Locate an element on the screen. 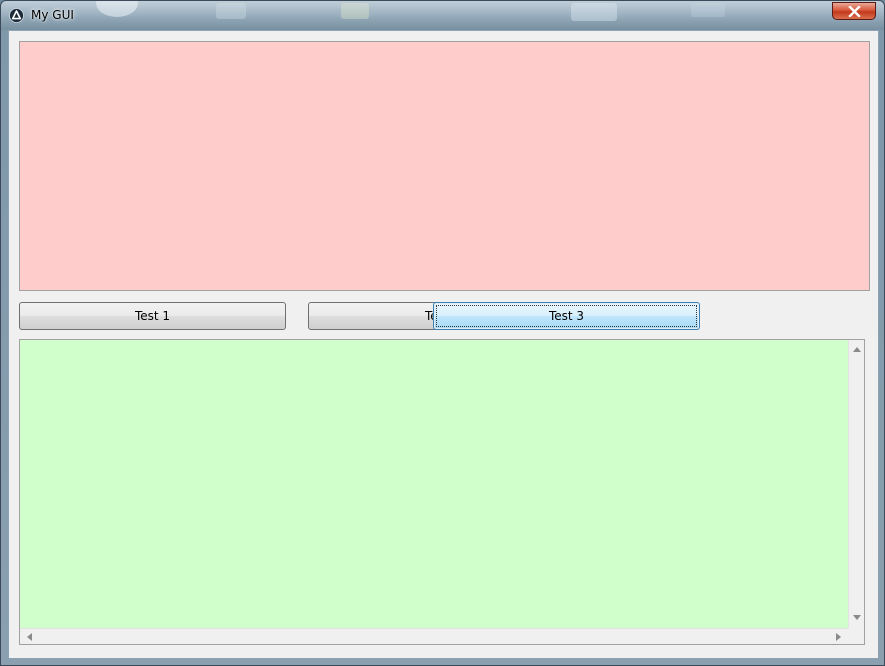  vertical-scrollbar is located at coordinates (856, 484).